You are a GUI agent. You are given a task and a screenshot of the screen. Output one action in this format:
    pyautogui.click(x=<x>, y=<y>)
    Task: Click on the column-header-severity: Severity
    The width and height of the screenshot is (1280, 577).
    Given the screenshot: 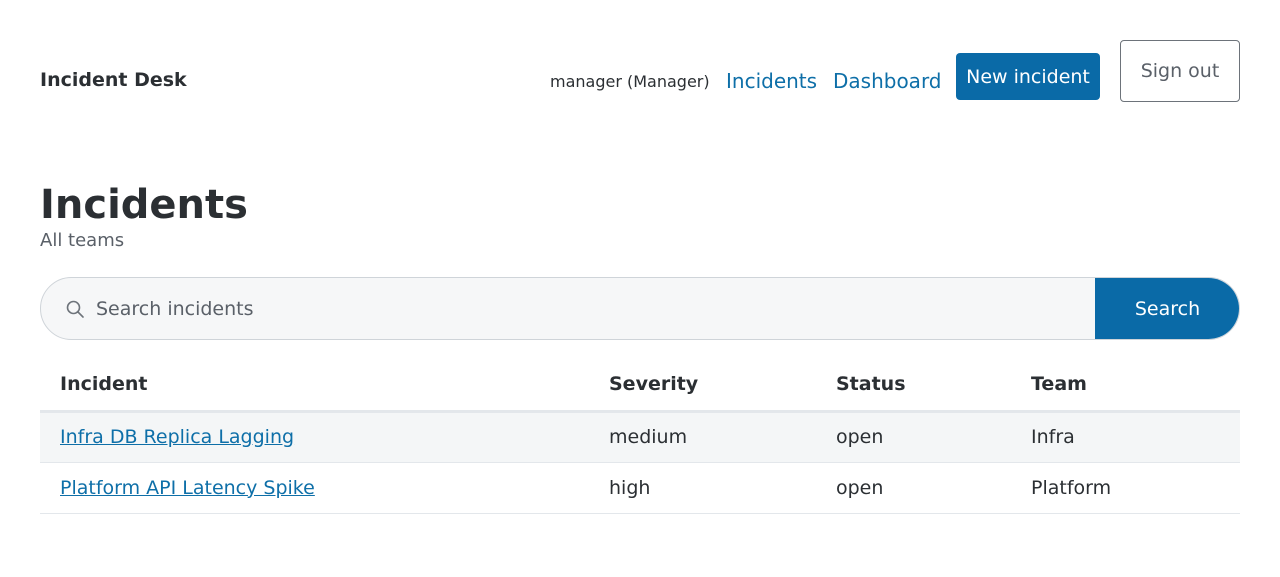 What is the action you would take?
    pyautogui.click(x=702, y=386)
    